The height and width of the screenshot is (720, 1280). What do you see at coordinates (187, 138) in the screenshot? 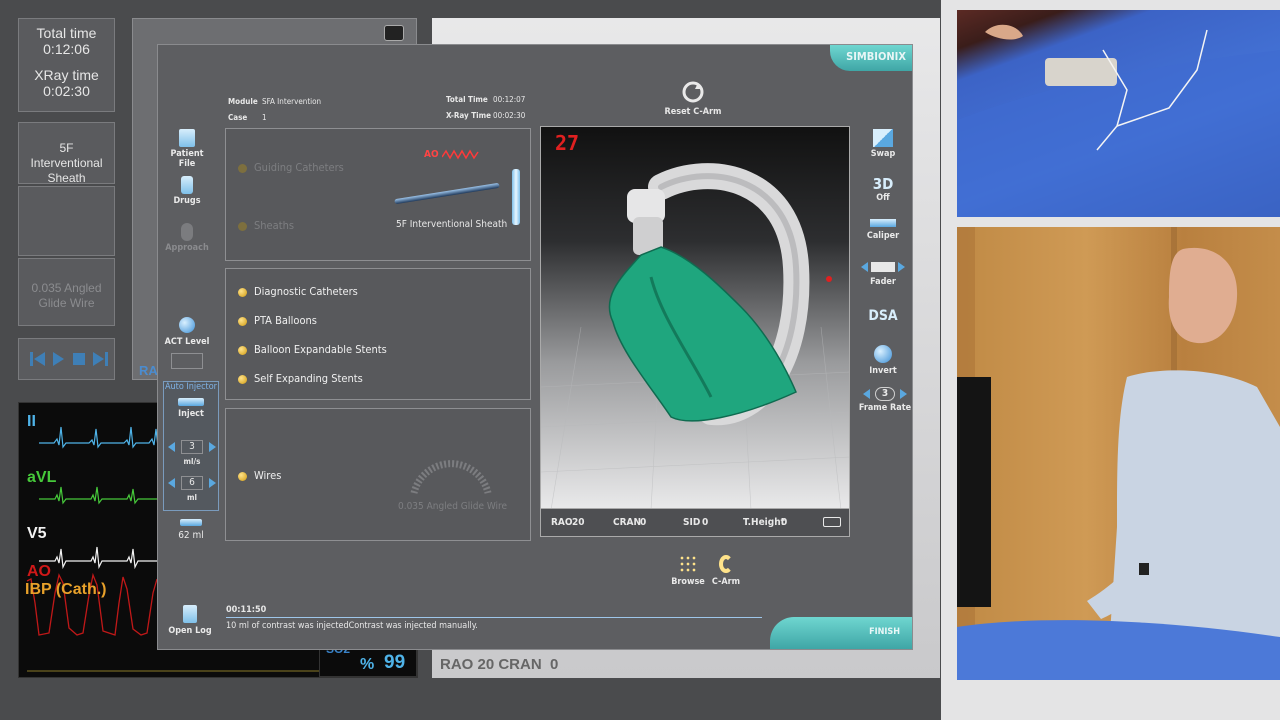
I see `folder-icon` at bounding box center [187, 138].